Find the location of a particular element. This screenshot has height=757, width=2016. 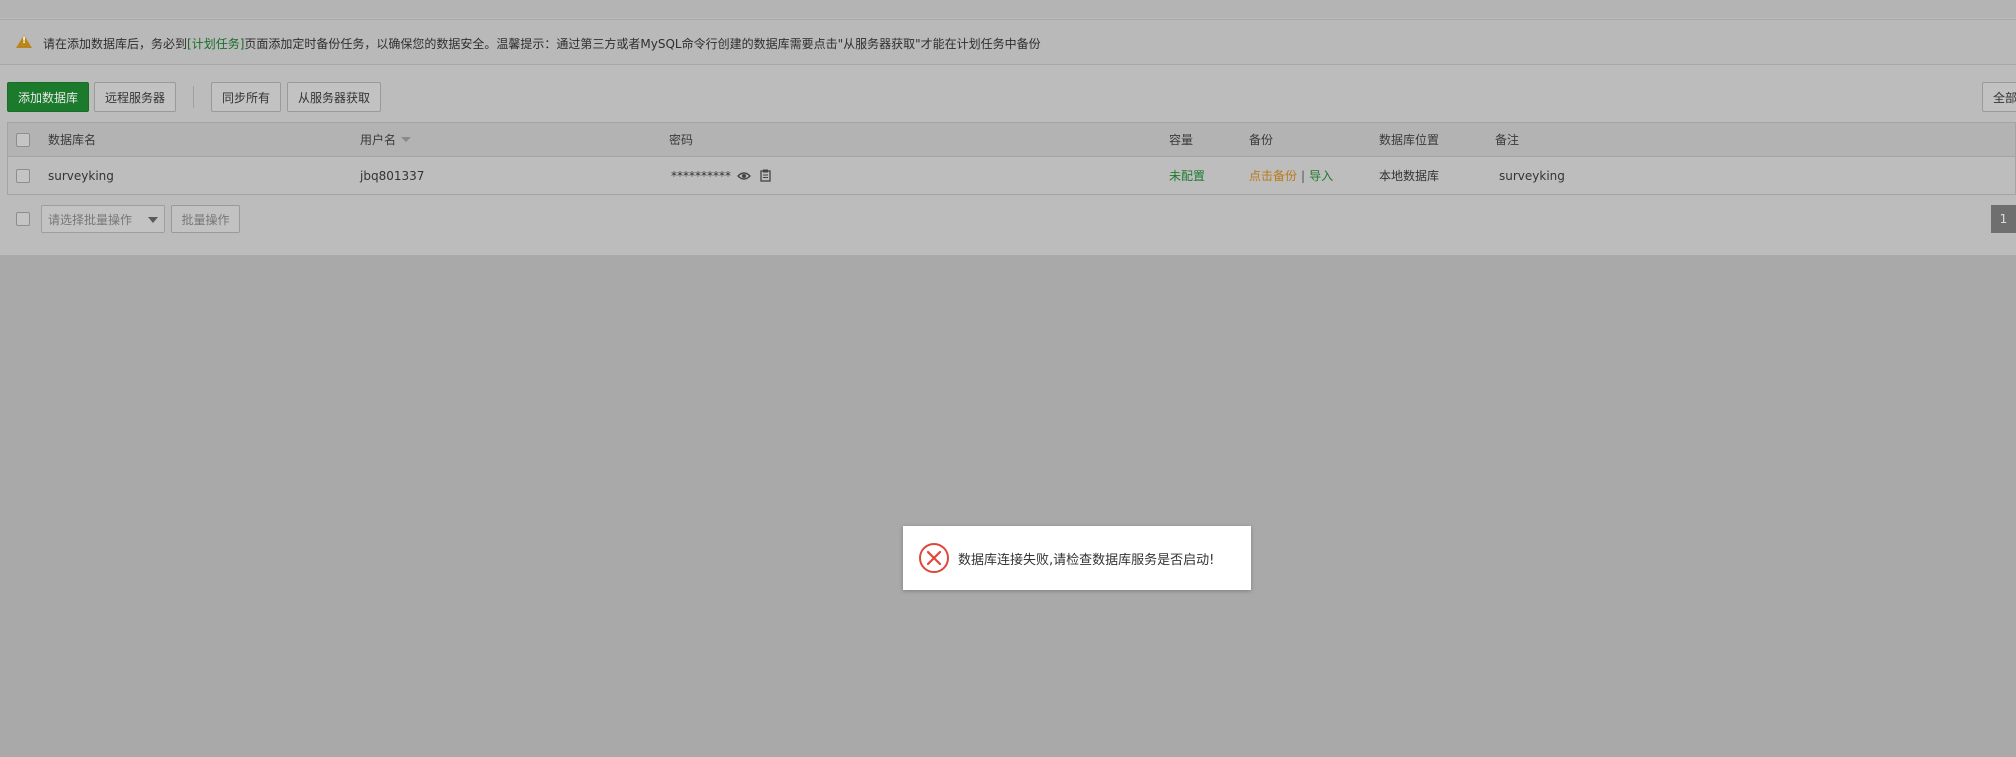

batch-select-placeholder: 请选择批量操作 is located at coordinates (90, 219).